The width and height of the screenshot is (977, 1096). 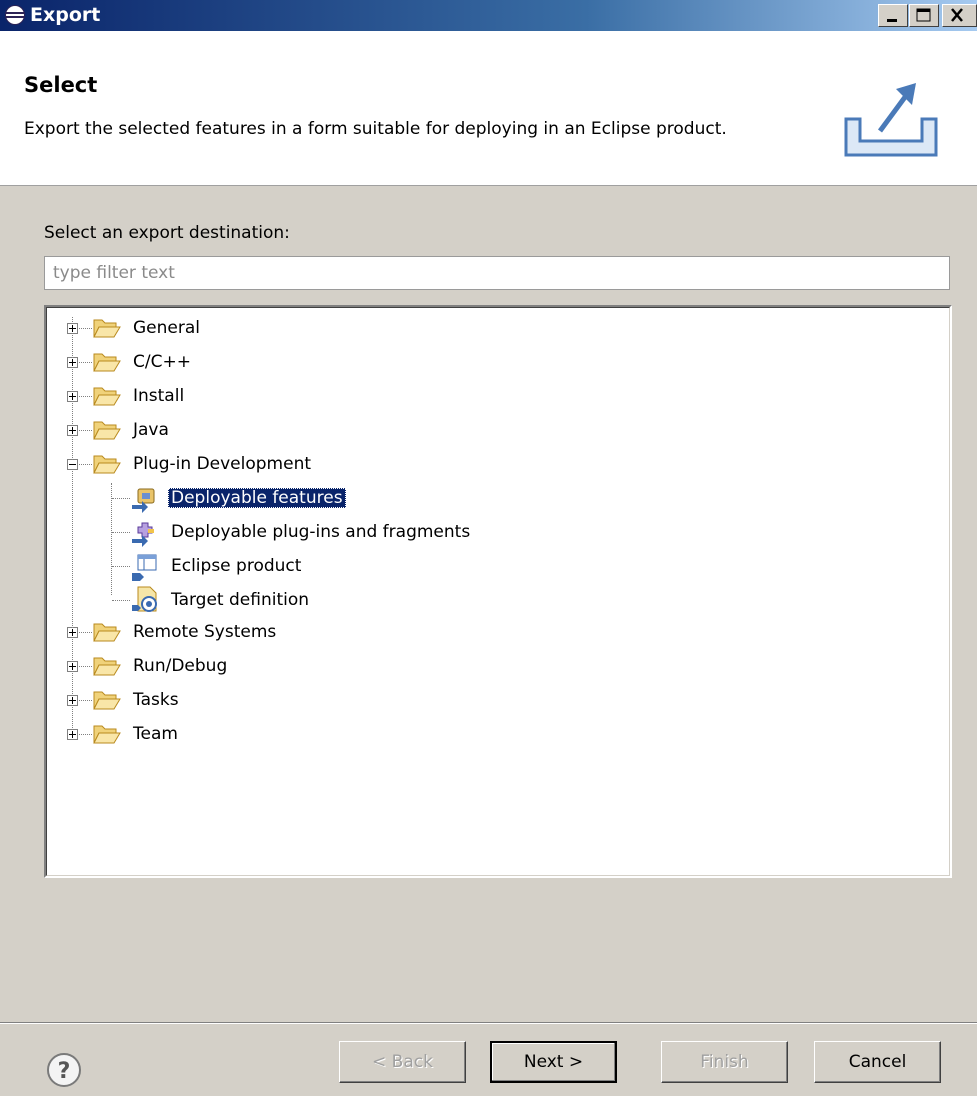 What do you see at coordinates (320, 532) in the screenshot?
I see `tree-item-deployable-plugins: Deployable plug-ins and fragments` at bounding box center [320, 532].